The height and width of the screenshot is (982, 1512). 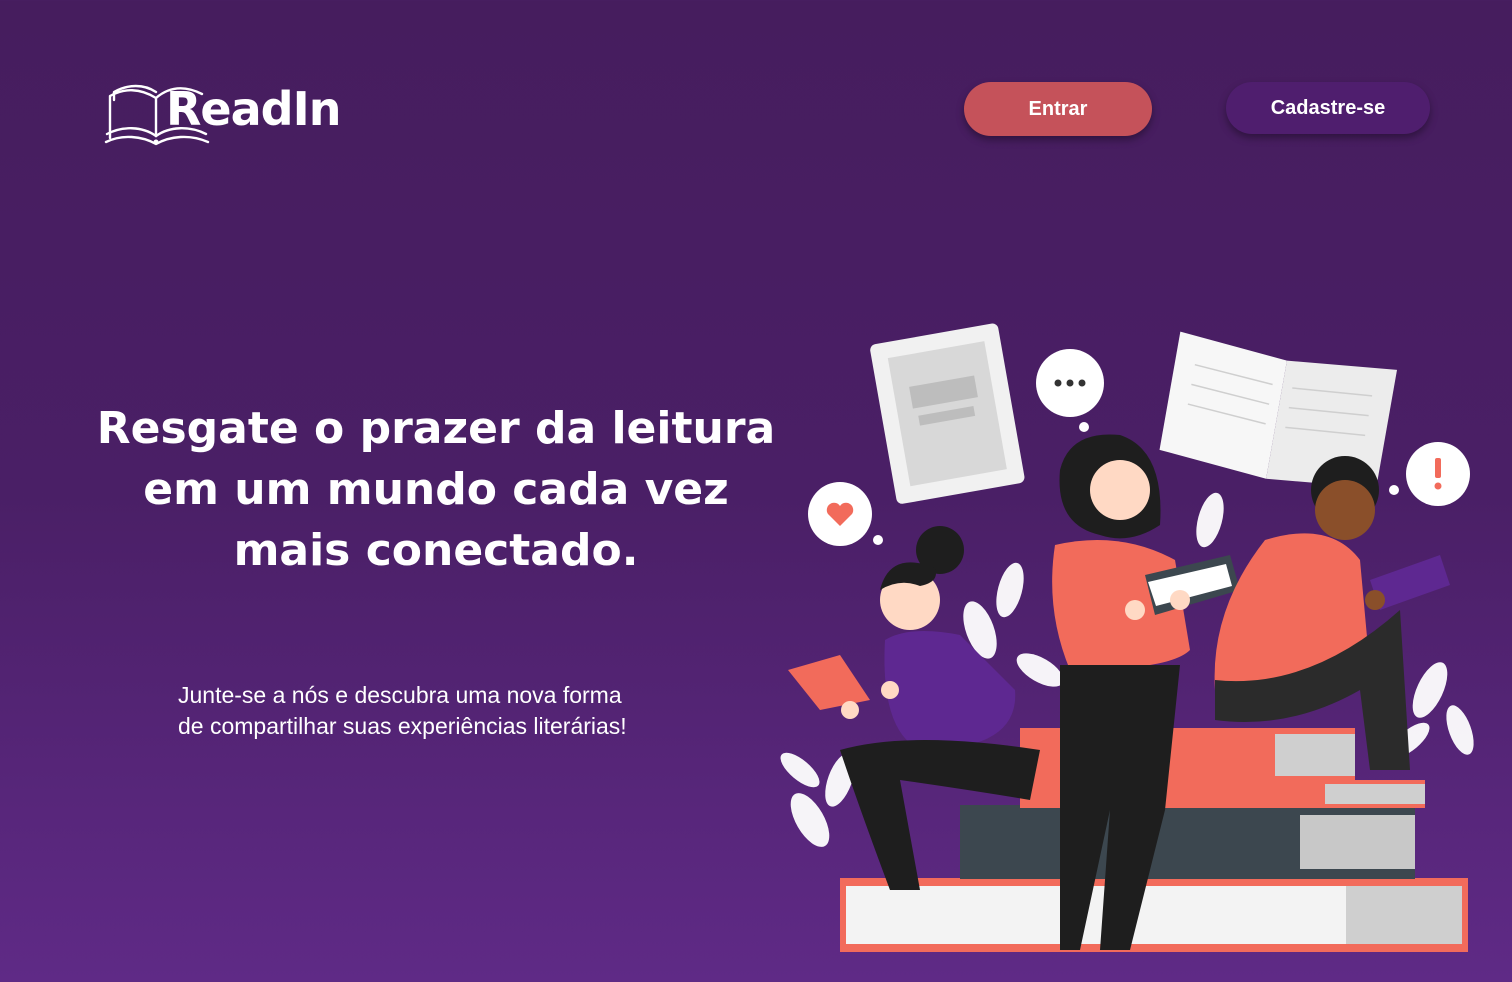 I want to click on exclamation-icon, so click(x=1438, y=474).